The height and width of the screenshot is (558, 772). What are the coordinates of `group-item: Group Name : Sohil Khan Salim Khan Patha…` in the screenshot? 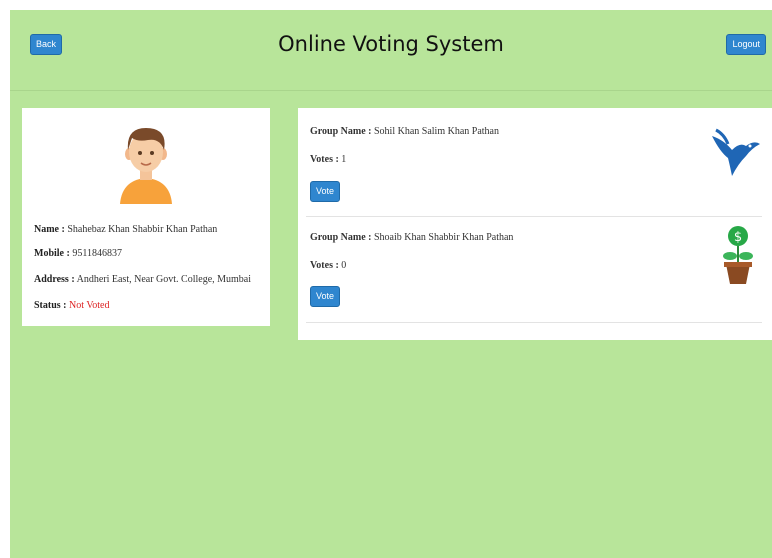 It's located at (531, 162).